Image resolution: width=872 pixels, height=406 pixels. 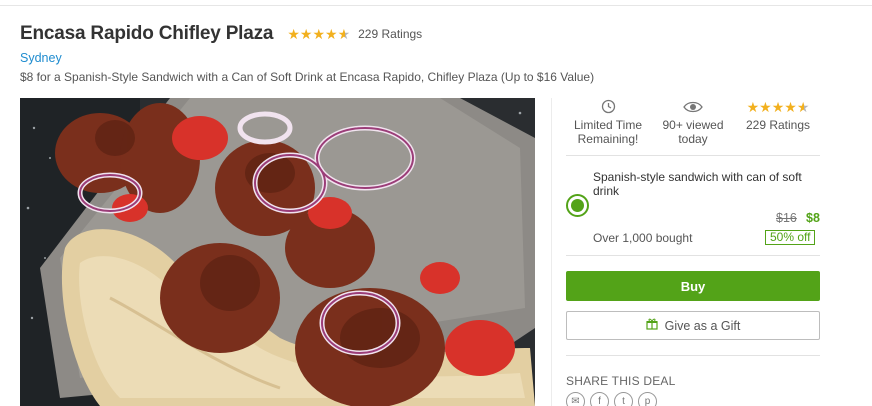 What do you see at coordinates (652, 325) in the screenshot?
I see `gift-icon` at bounding box center [652, 325].